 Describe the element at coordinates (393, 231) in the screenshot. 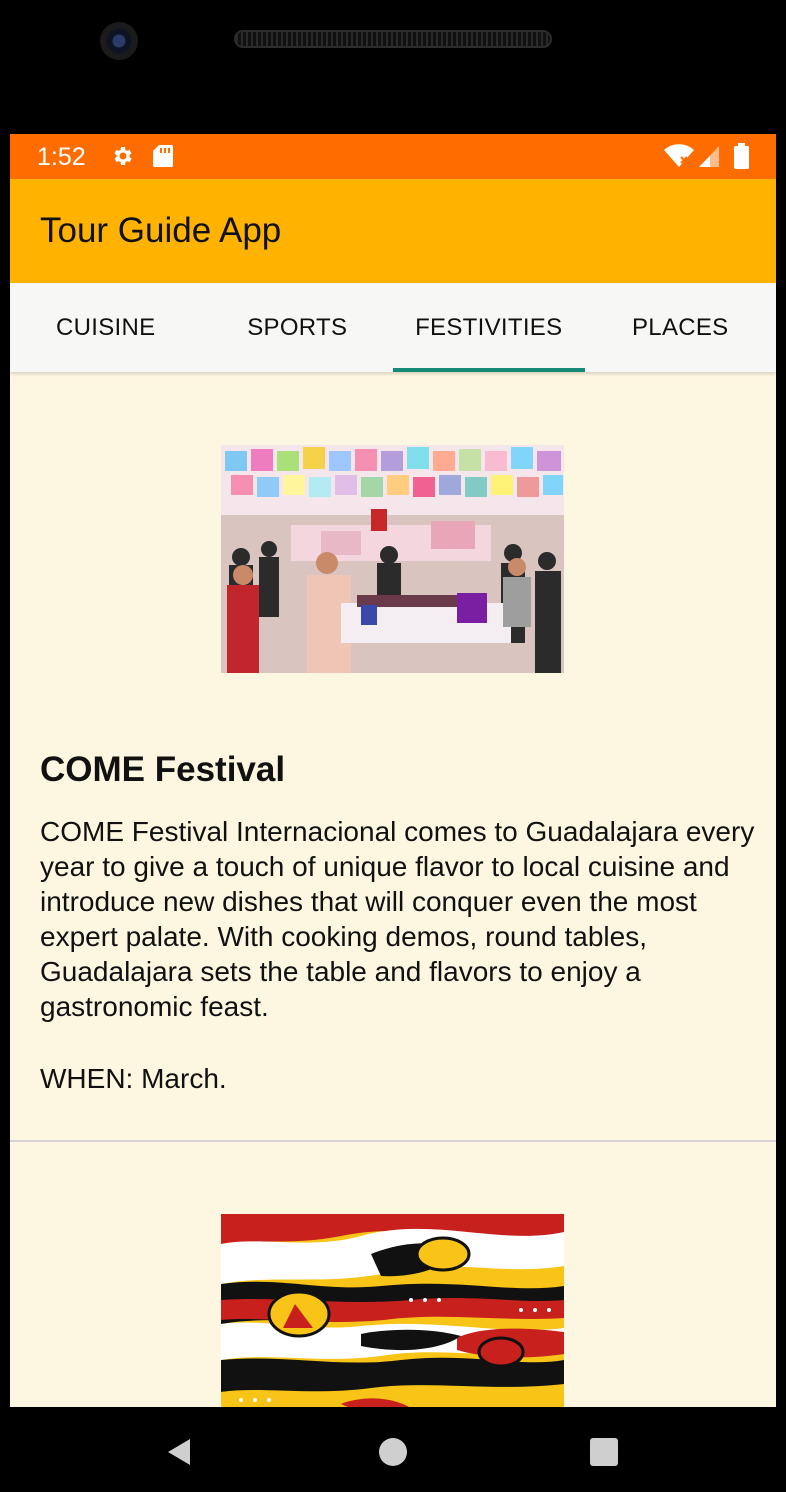

I see `app-bar: Tour Guide App` at that location.